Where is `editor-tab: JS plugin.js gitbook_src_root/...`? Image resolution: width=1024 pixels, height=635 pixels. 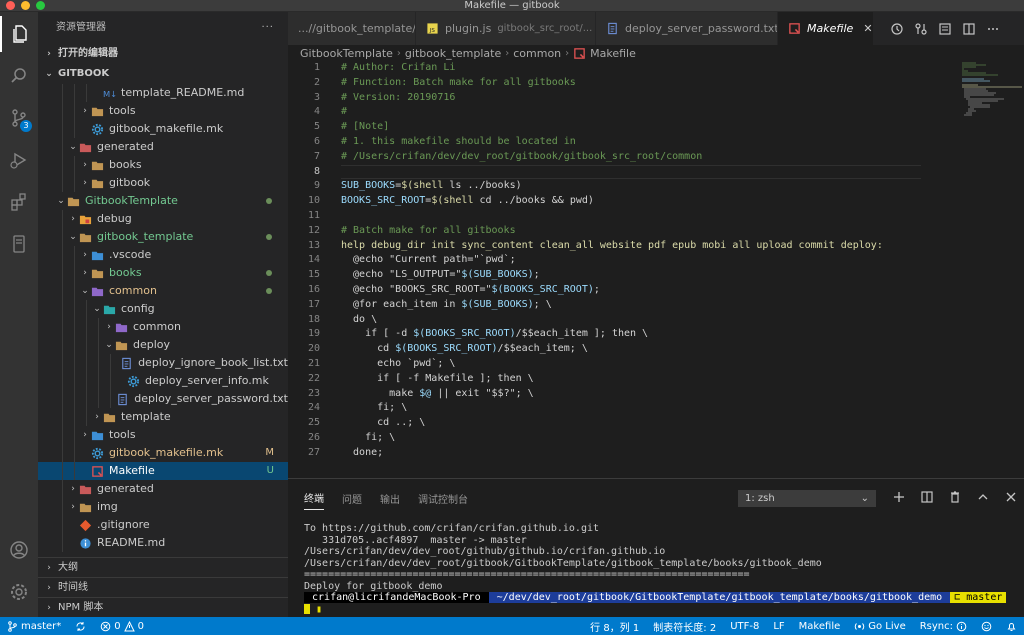 editor-tab: JS plugin.js gitbook_src_root/... is located at coordinates (506, 28).